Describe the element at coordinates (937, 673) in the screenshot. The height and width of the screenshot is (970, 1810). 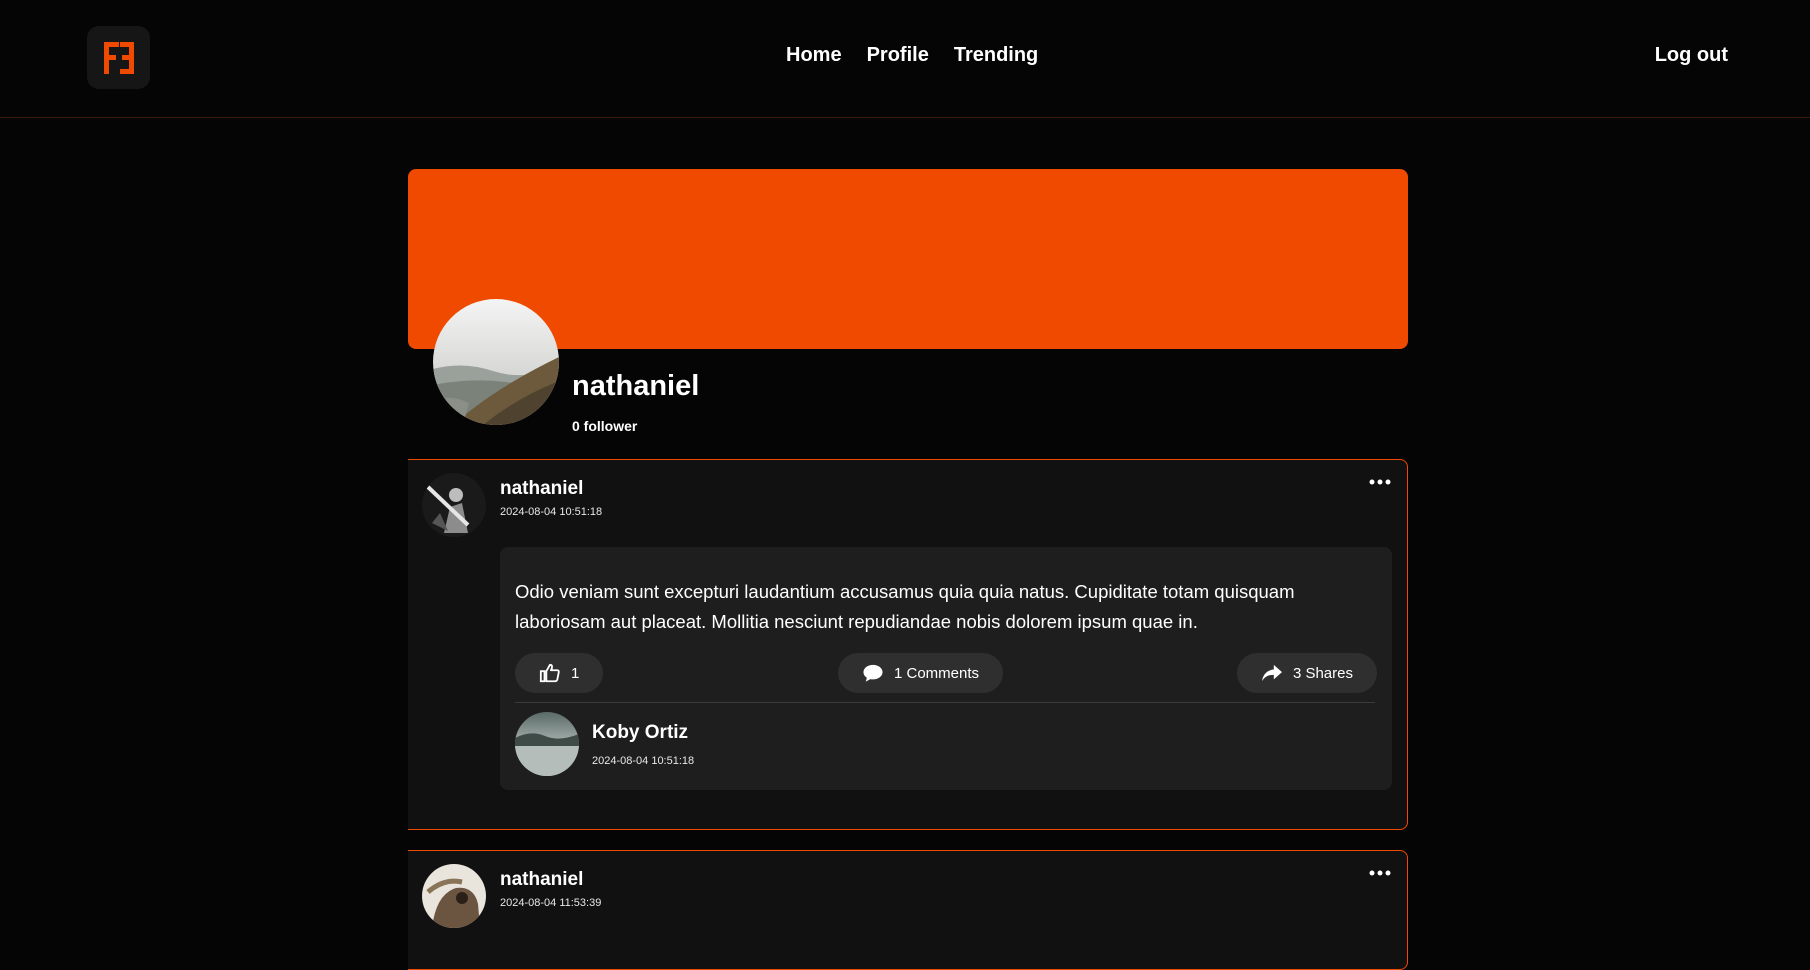
I see `comments-count-label: 1 Comments` at that location.